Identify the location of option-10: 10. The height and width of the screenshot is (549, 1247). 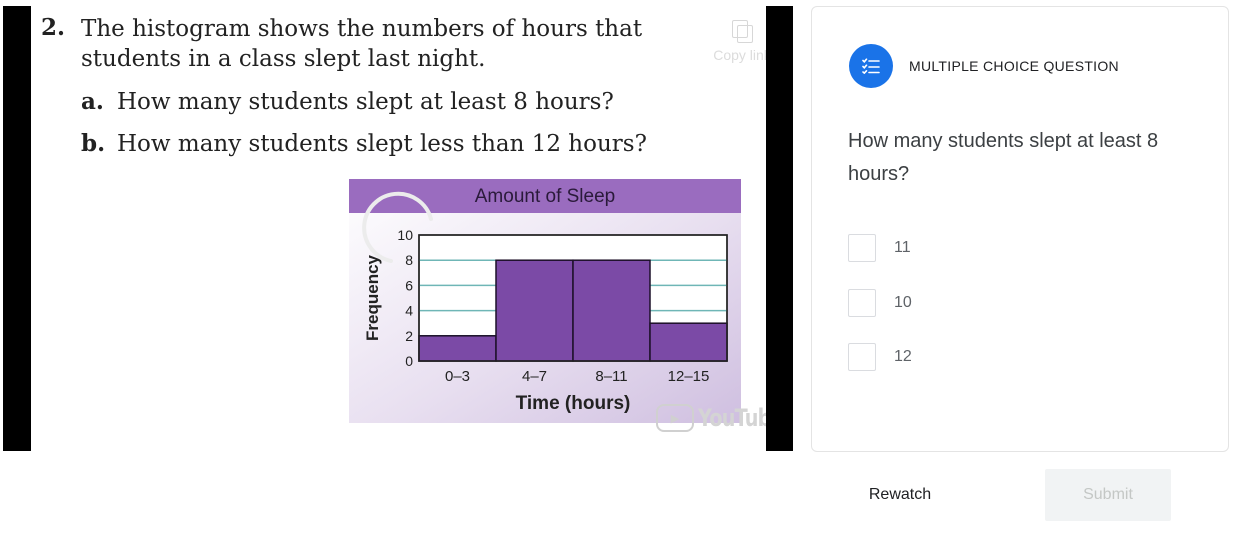
(880, 303).